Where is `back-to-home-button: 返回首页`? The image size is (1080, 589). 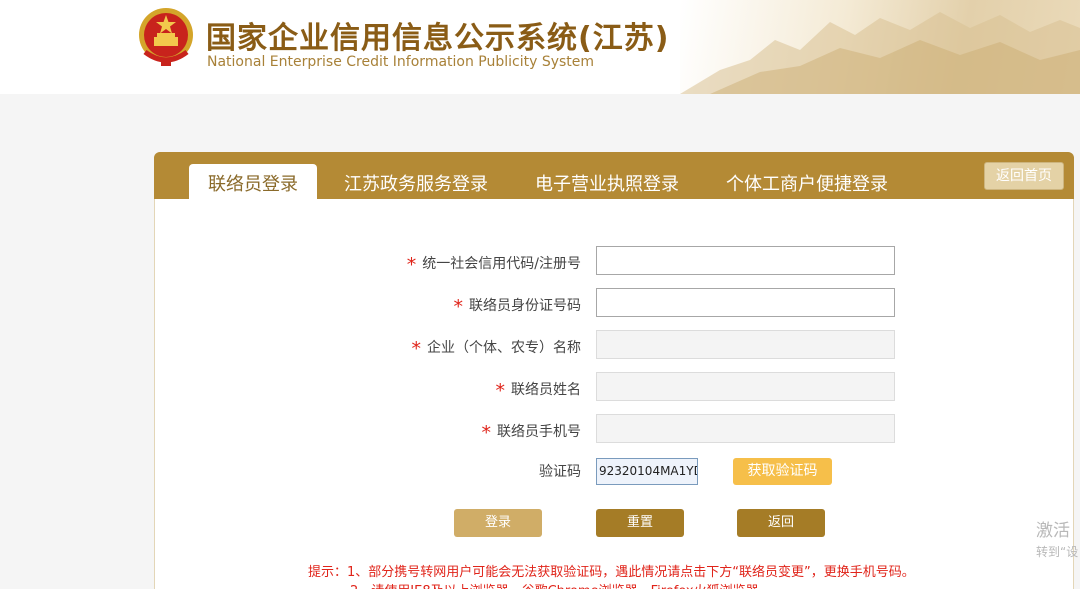
back-to-home-button: 返回首页 is located at coordinates (1024, 176).